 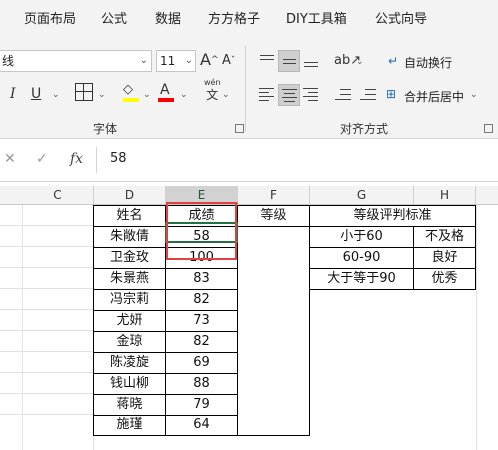 What do you see at coordinates (165, 90) in the screenshot?
I see `font-color-button: A` at bounding box center [165, 90].